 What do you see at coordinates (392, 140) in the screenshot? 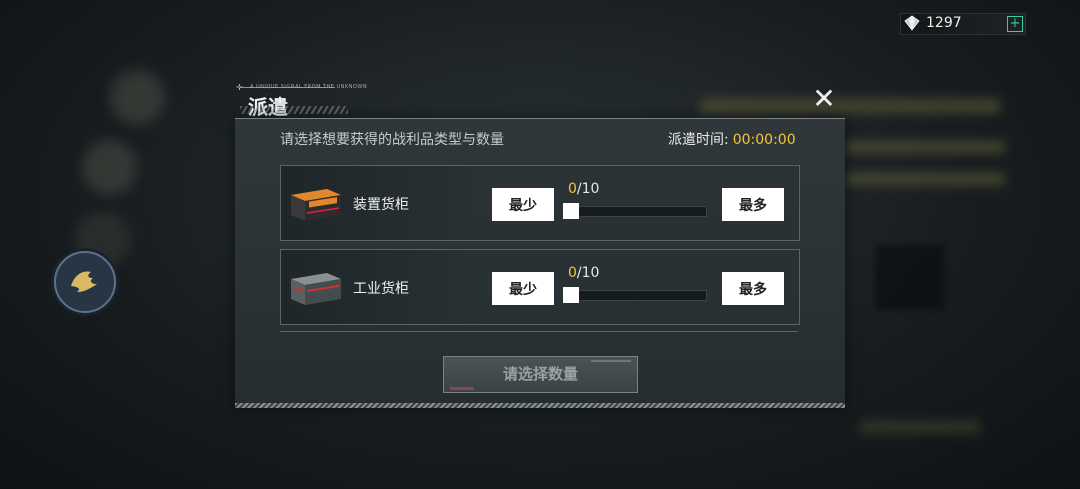
I see `instruction-text: 请选择想要获得的战利品类型与数量` at bounding box center [392, 140].